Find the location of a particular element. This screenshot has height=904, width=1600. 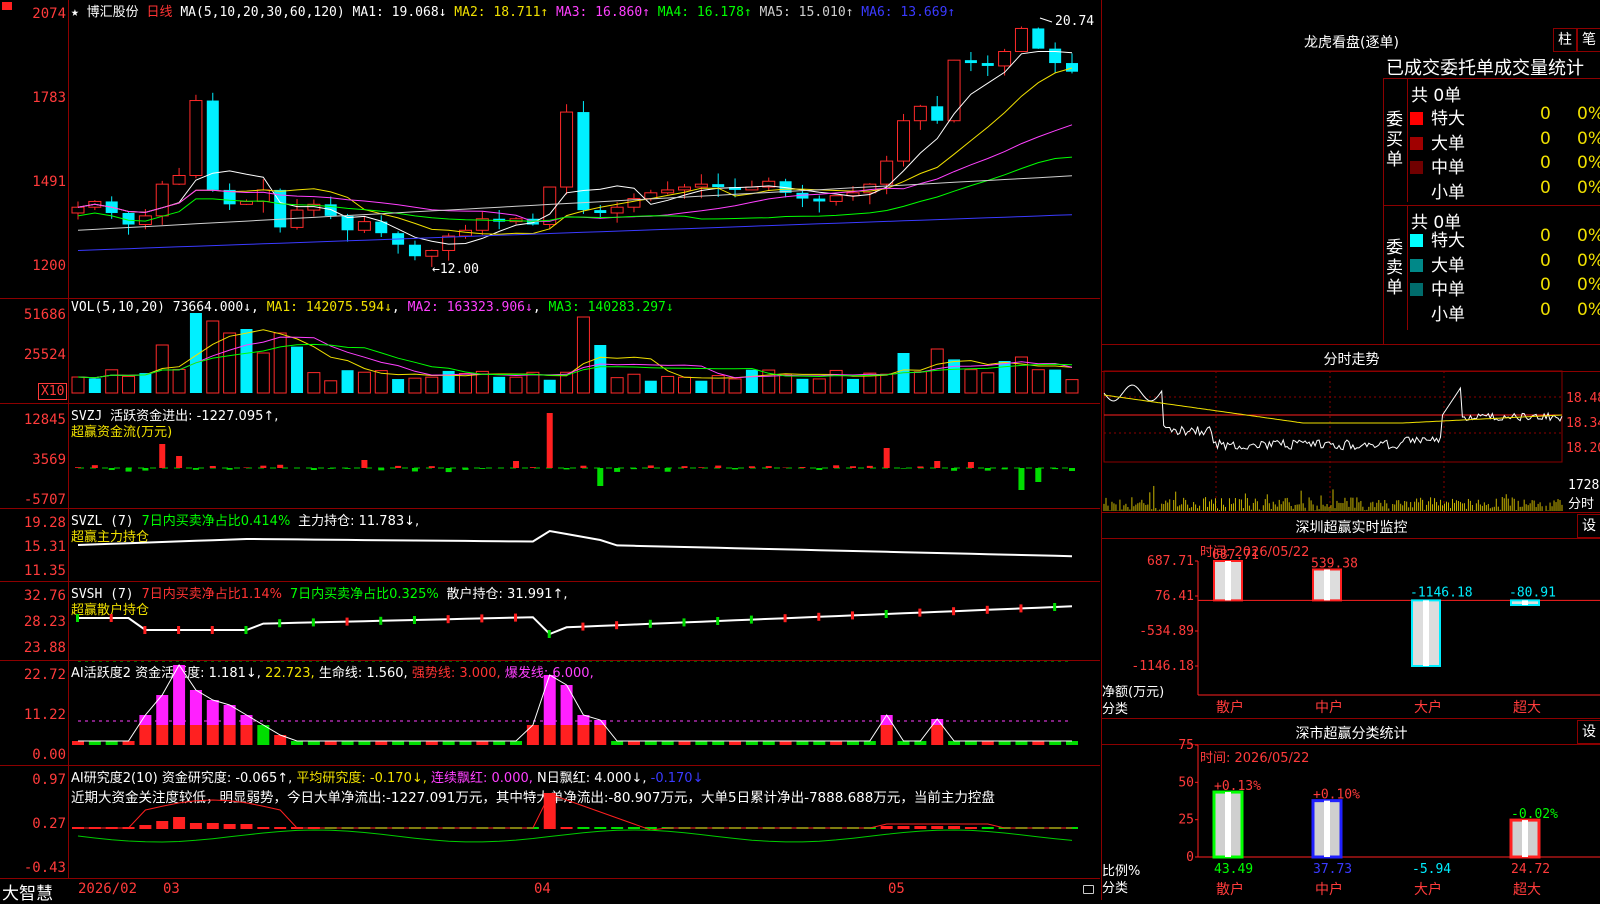

category-label: 大户 is located at coordinates (1428, 889).